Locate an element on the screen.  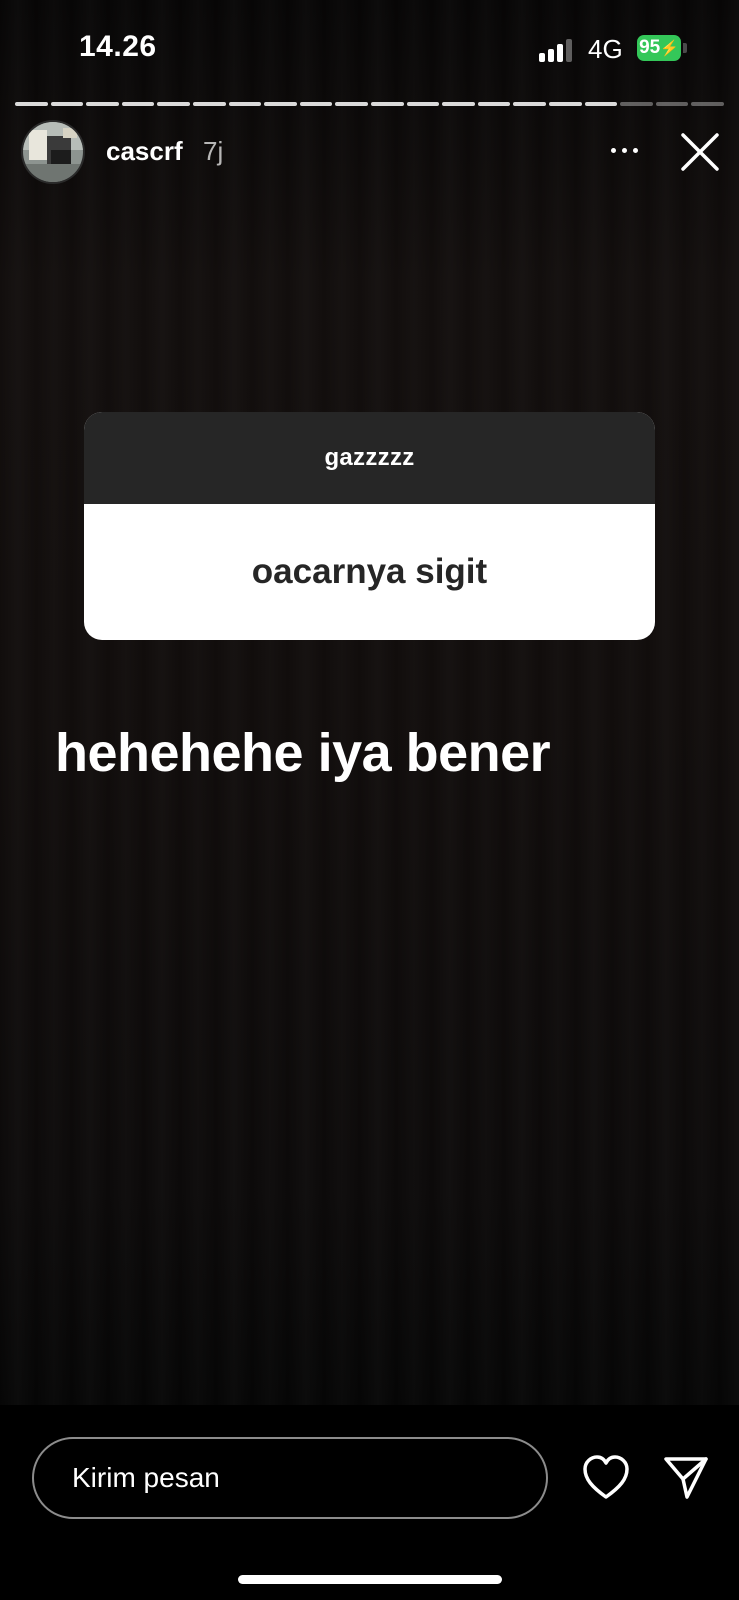
story-caption: hehehehe iya bener is located at coordinates (303, 753).